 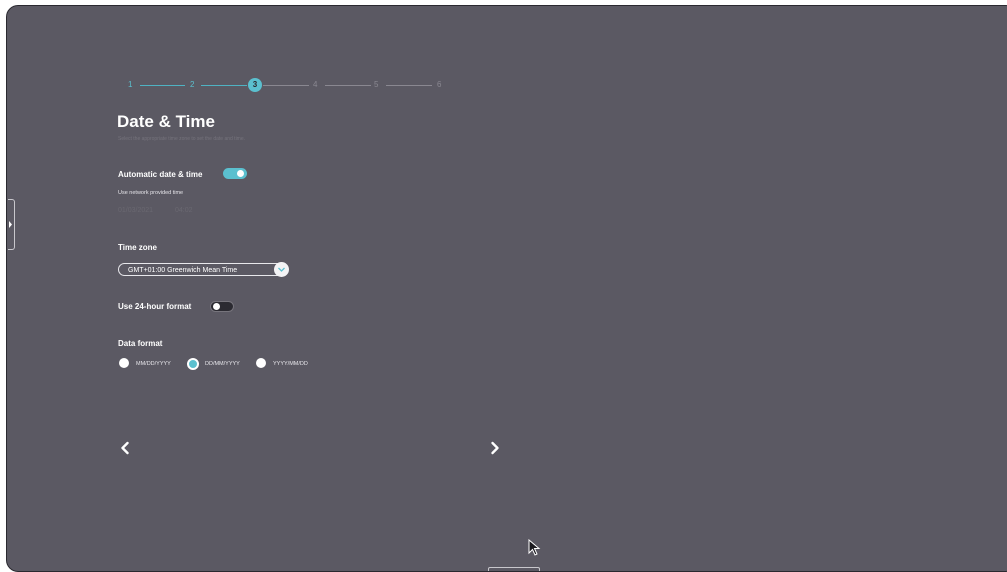 I want to click on date-value: 01/03/2021, so click(x=136, y=210).